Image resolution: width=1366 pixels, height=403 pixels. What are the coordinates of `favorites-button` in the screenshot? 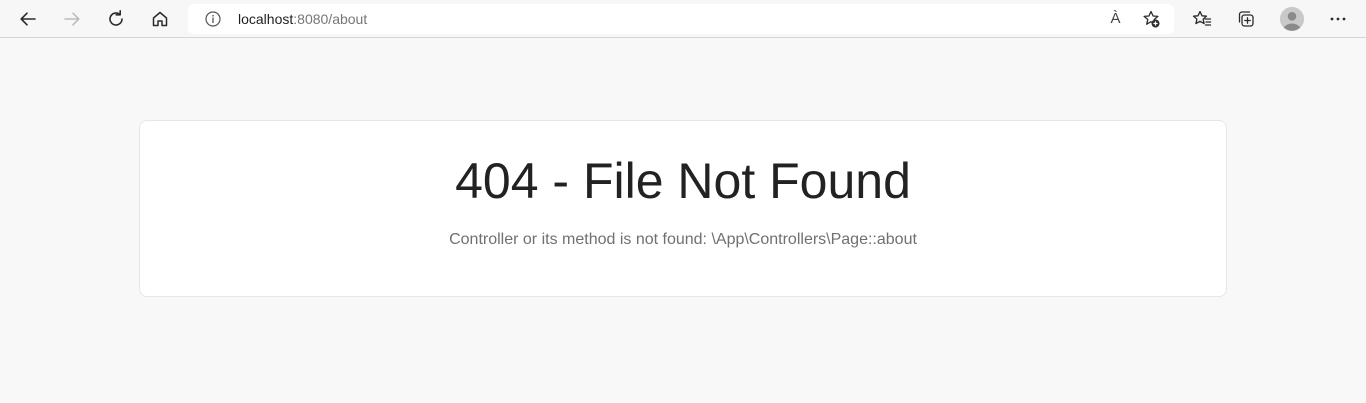 It's located at (1202, 19).